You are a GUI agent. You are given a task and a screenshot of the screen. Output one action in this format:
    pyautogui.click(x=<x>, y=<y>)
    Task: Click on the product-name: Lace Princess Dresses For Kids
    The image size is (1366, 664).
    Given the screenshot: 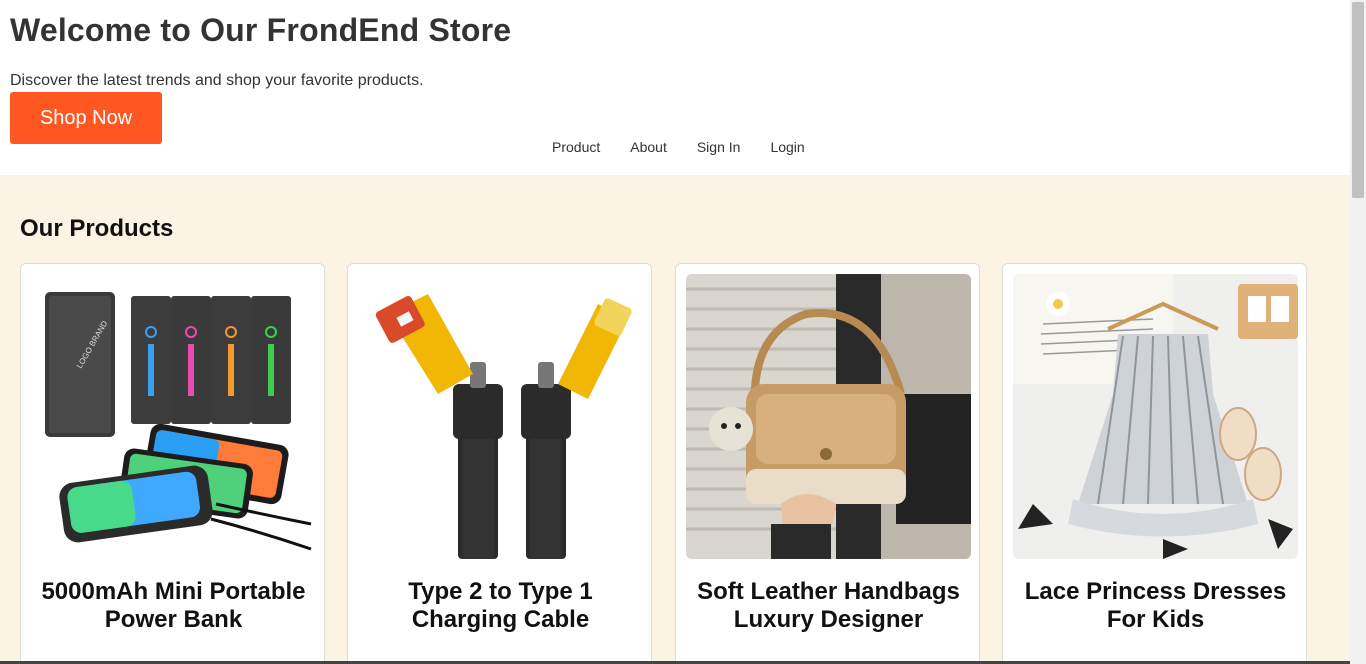 What is the action you would take?
    pyautogui.click(x=1155, y=606)
    